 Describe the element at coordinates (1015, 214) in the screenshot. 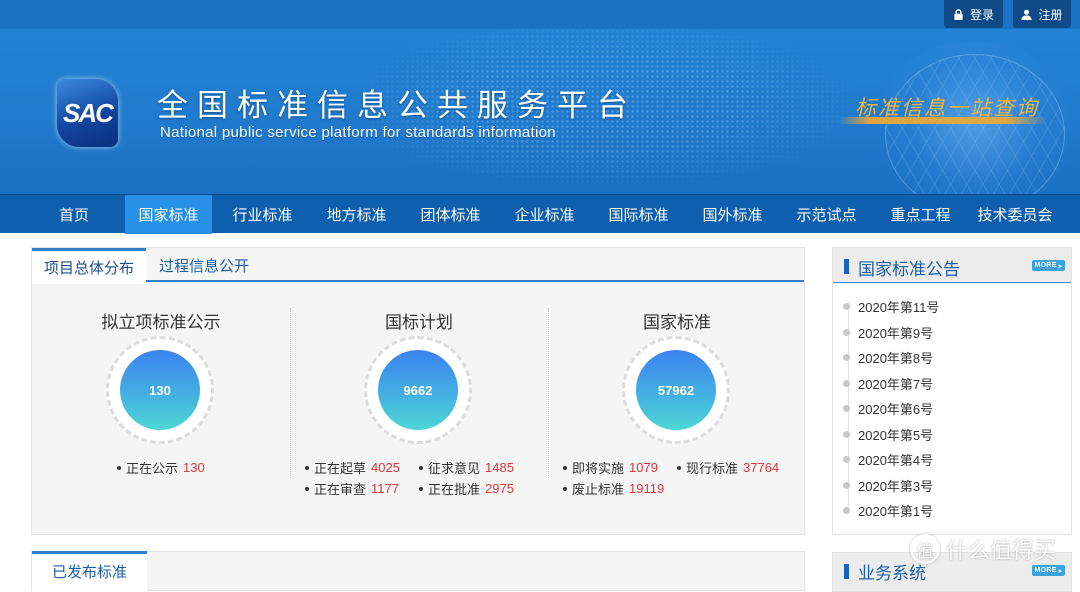

I see `nav-item-tech-committees: 技术委员会` at that location.